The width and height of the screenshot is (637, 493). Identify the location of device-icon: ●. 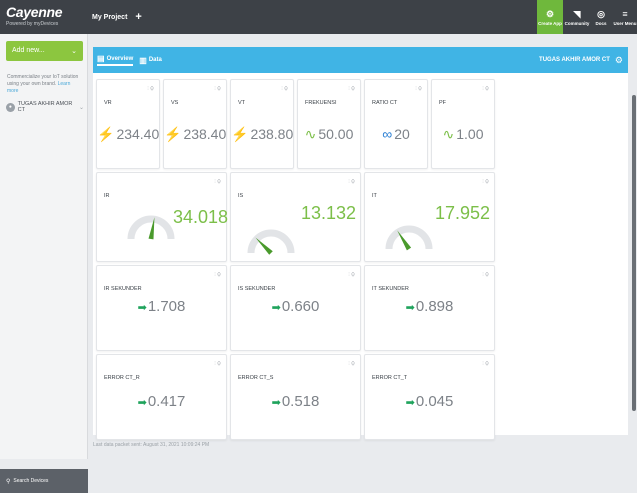
(10, 107).